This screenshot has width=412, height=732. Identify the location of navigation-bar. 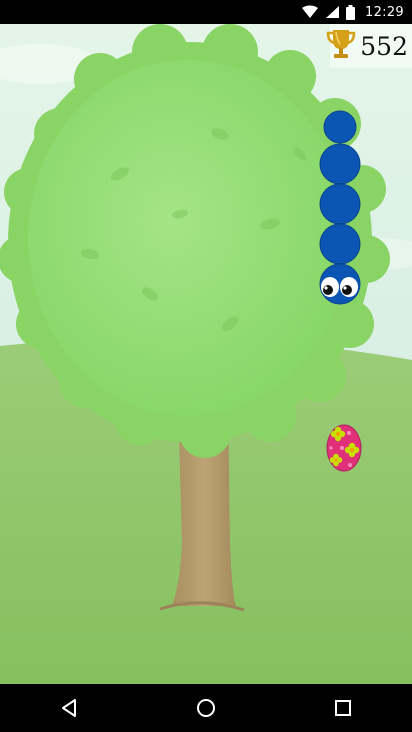
(206, 708).